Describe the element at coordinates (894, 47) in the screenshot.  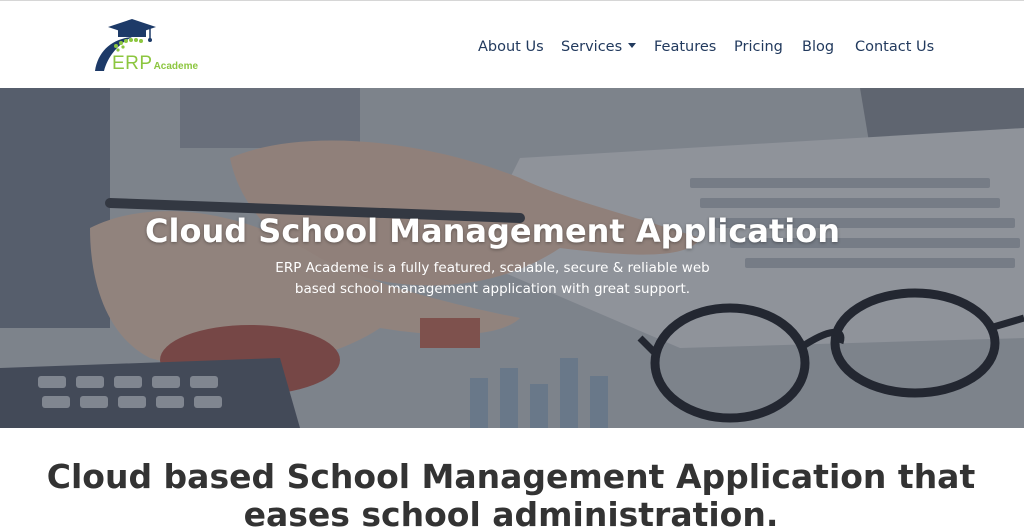
I see `nav-contact-us: Contact Us` at that location.